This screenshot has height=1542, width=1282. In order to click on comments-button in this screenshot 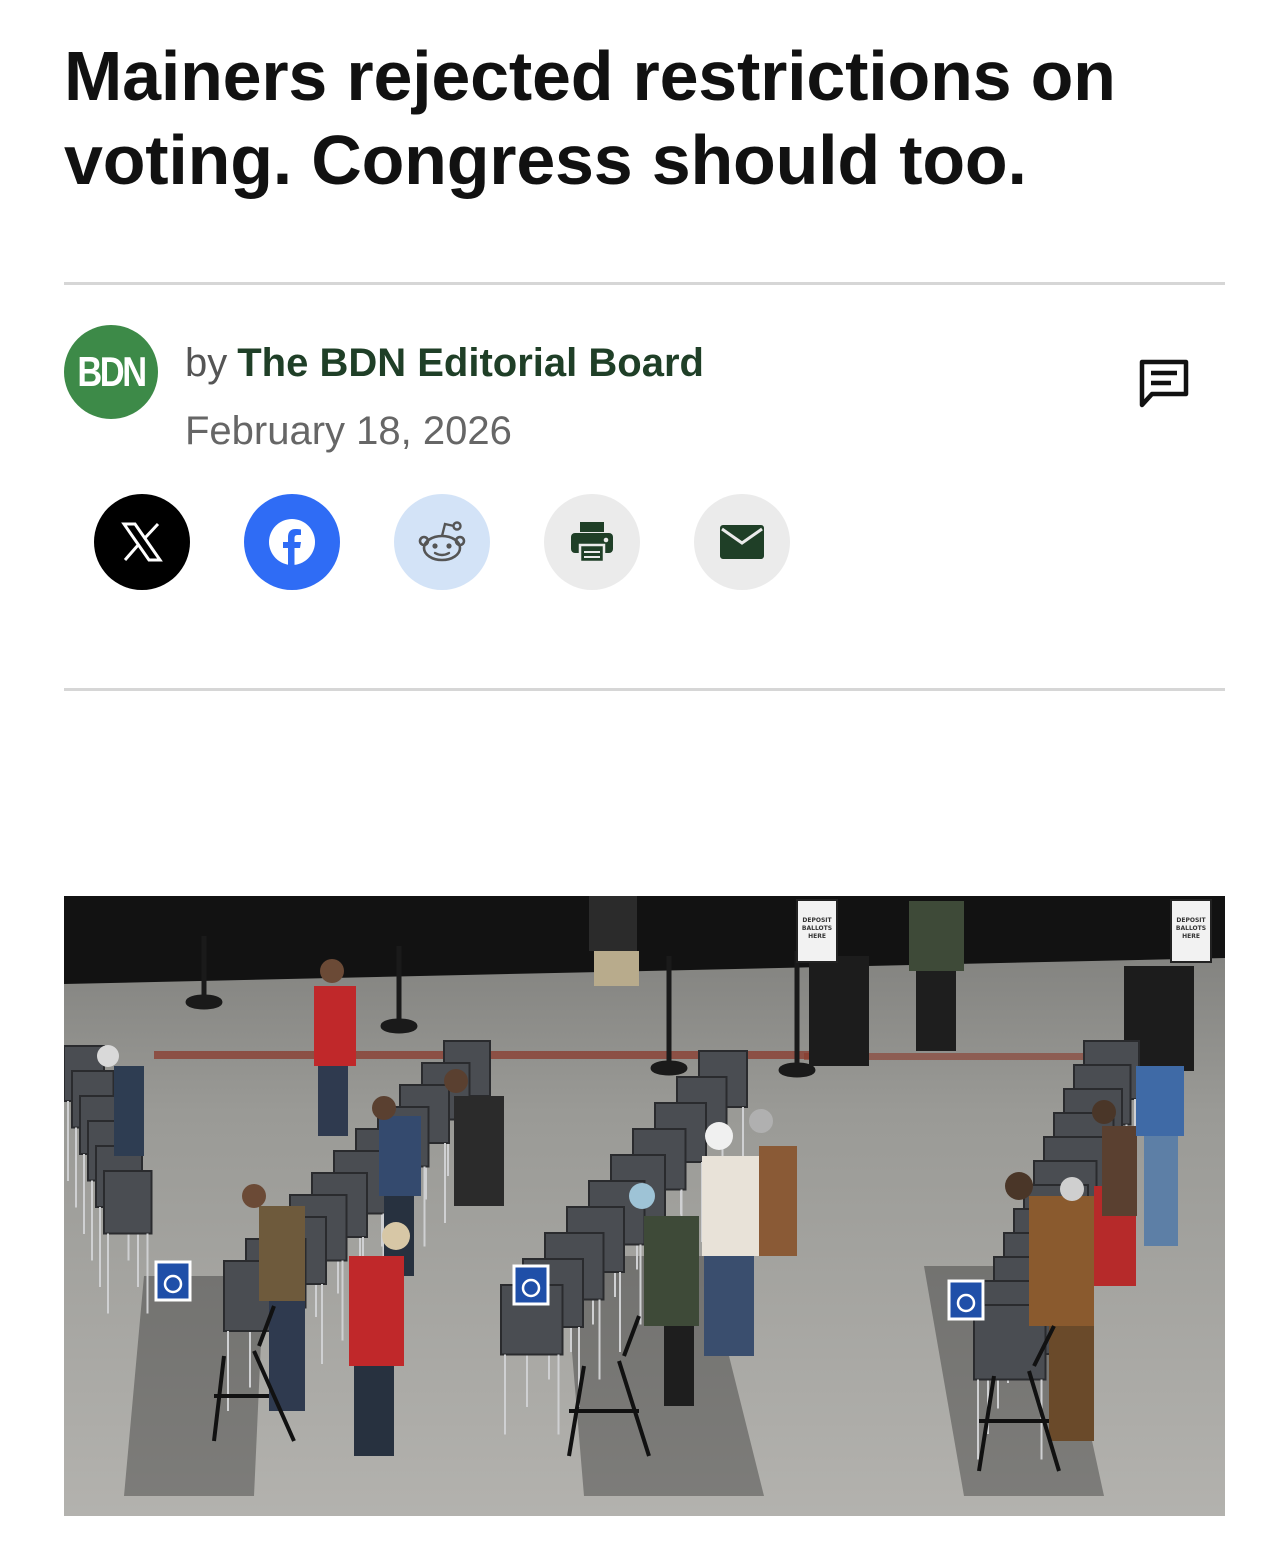, I will do `click(1164, 384)`.